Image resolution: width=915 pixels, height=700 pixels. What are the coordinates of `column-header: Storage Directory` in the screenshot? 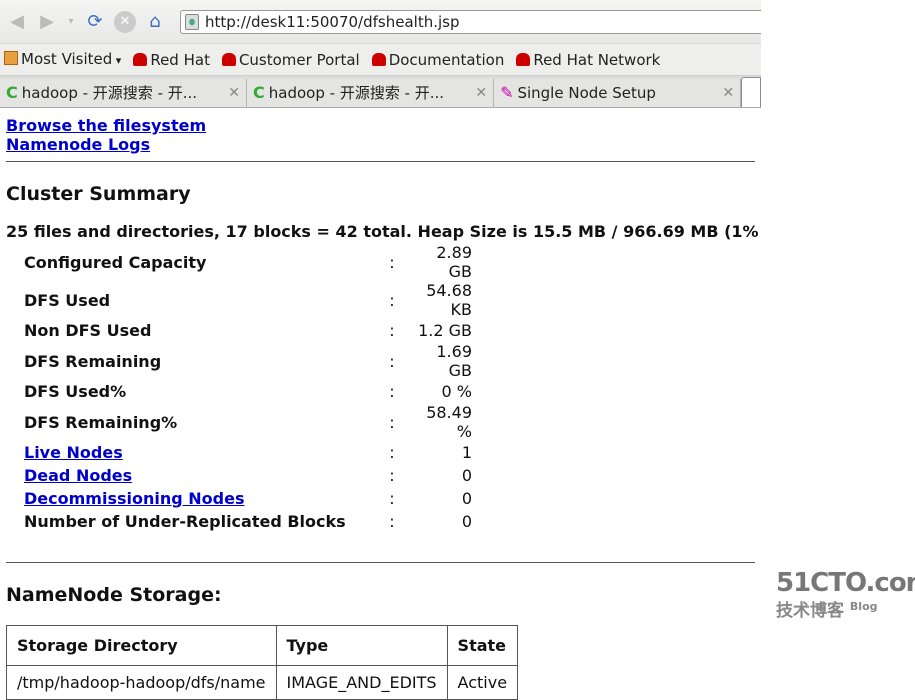 It's located at (141, 645).